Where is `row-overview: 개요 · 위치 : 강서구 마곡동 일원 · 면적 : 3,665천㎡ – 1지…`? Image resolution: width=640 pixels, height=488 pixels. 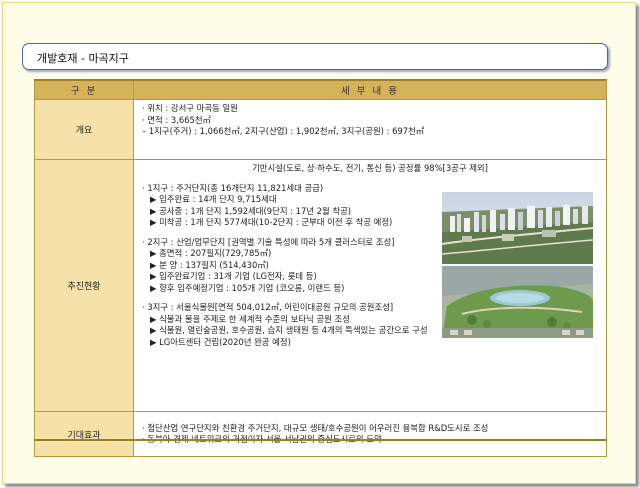 row-overview: 개요 · 위치 : 강서구 마곡동 일원 · 면적 : 3,665천㎡ – 1지… is located at coordinates (320, 129).